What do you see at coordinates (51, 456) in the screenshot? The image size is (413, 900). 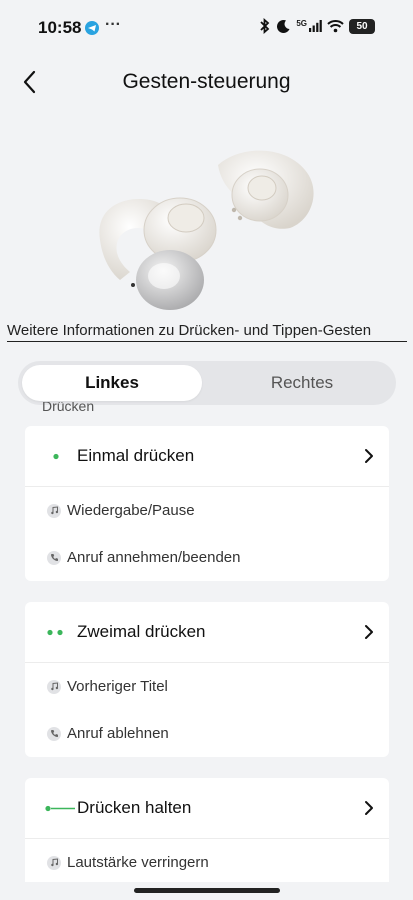 I see `single-press-indicator-icon` at bounding box center [51, 456].